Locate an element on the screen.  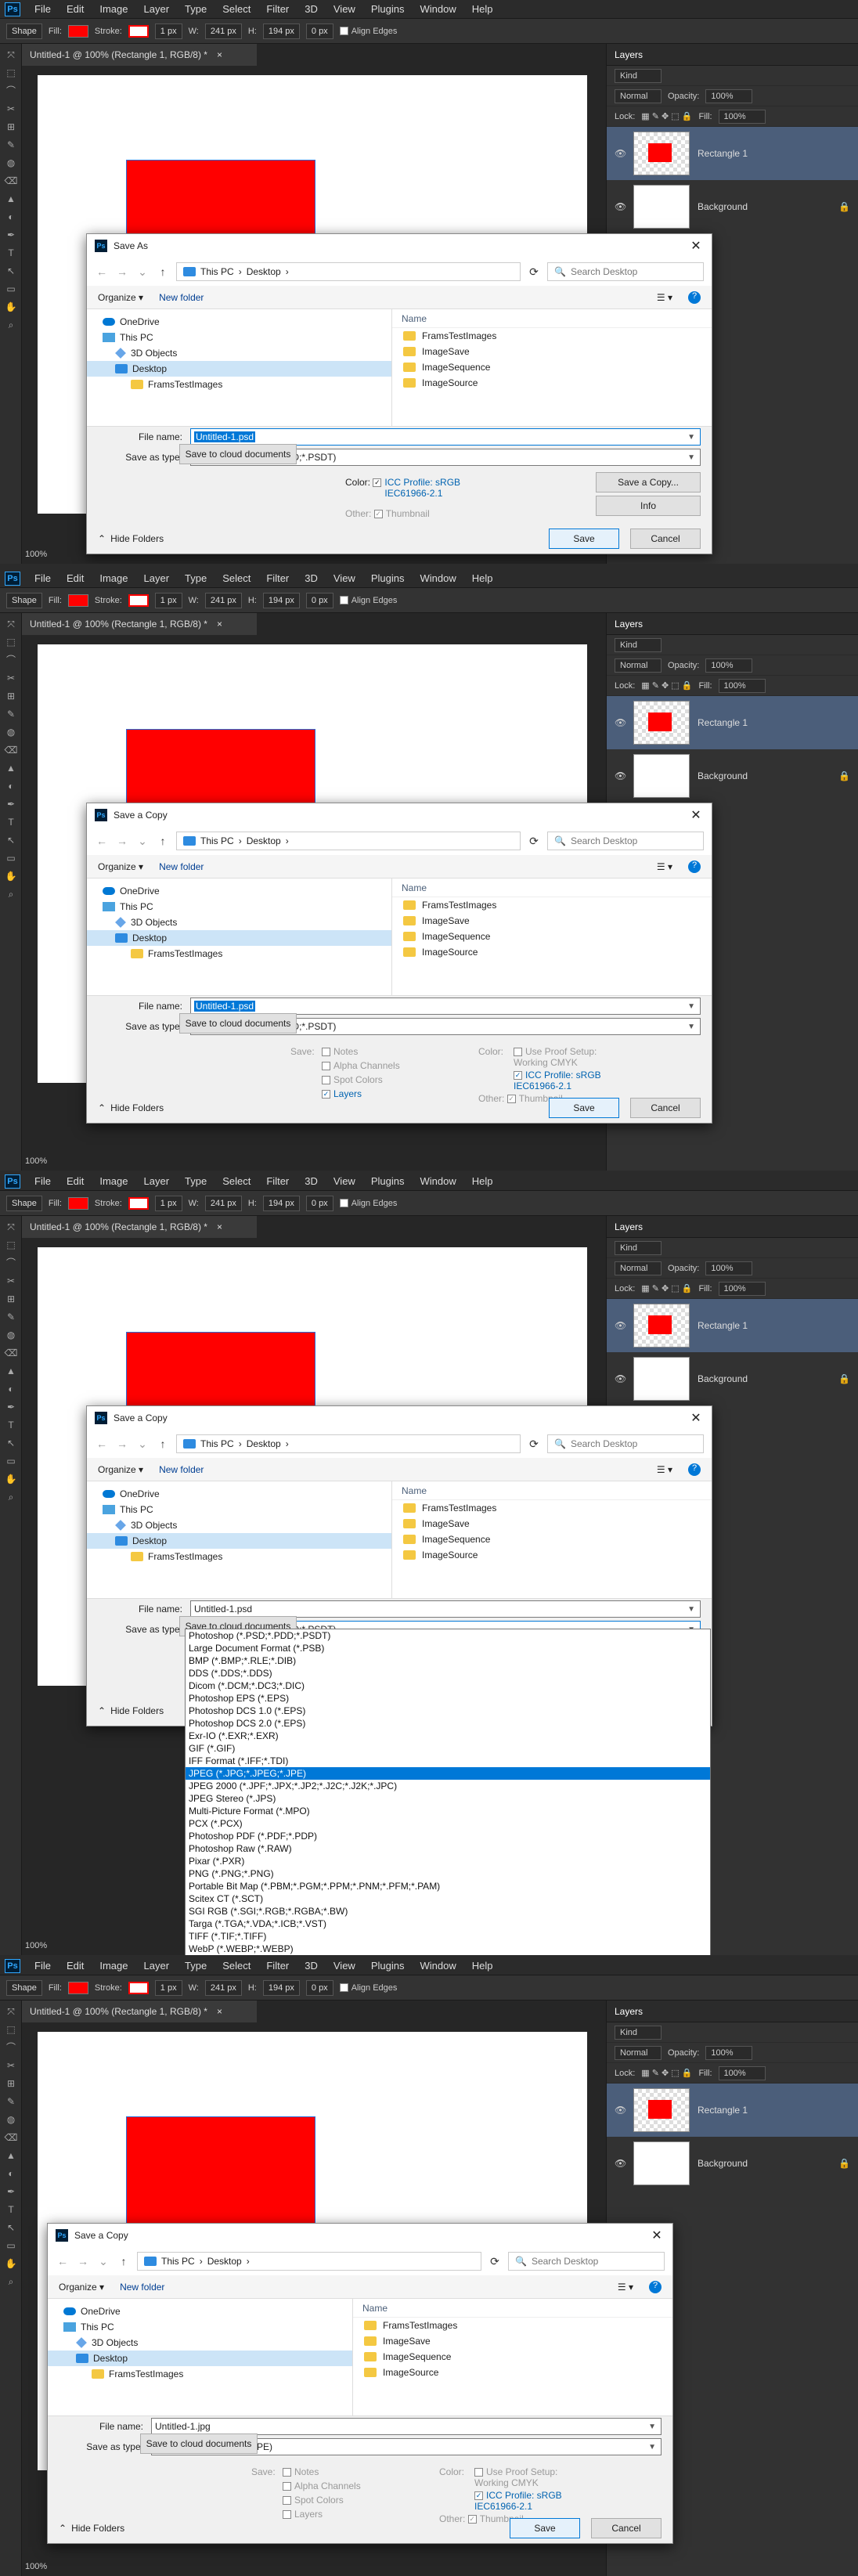
close-tab-icon: × is located at coordinates (220, 624).